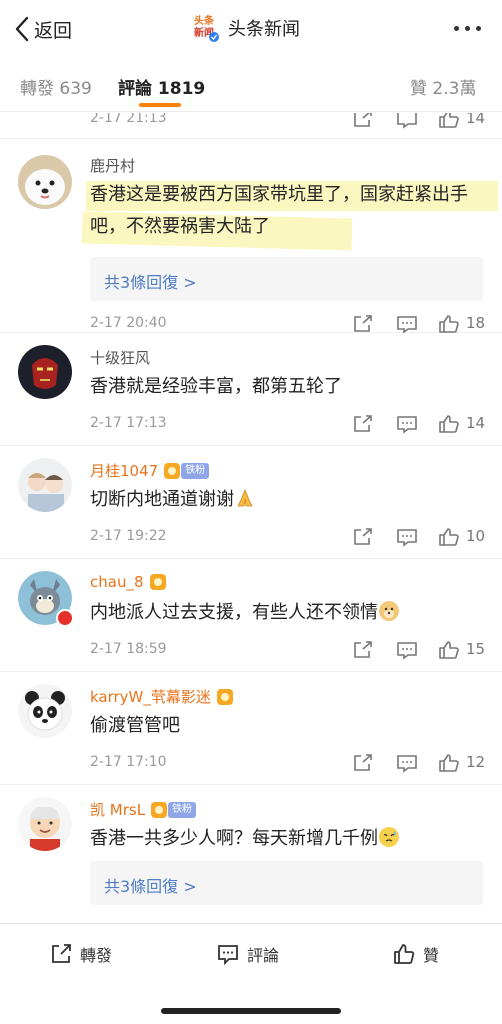 This screenshot has height=1024, width=502. Describe the element at coordinates (128, 119) in the screenshot. I see `comment-time: 2-17 21:13` at that location.